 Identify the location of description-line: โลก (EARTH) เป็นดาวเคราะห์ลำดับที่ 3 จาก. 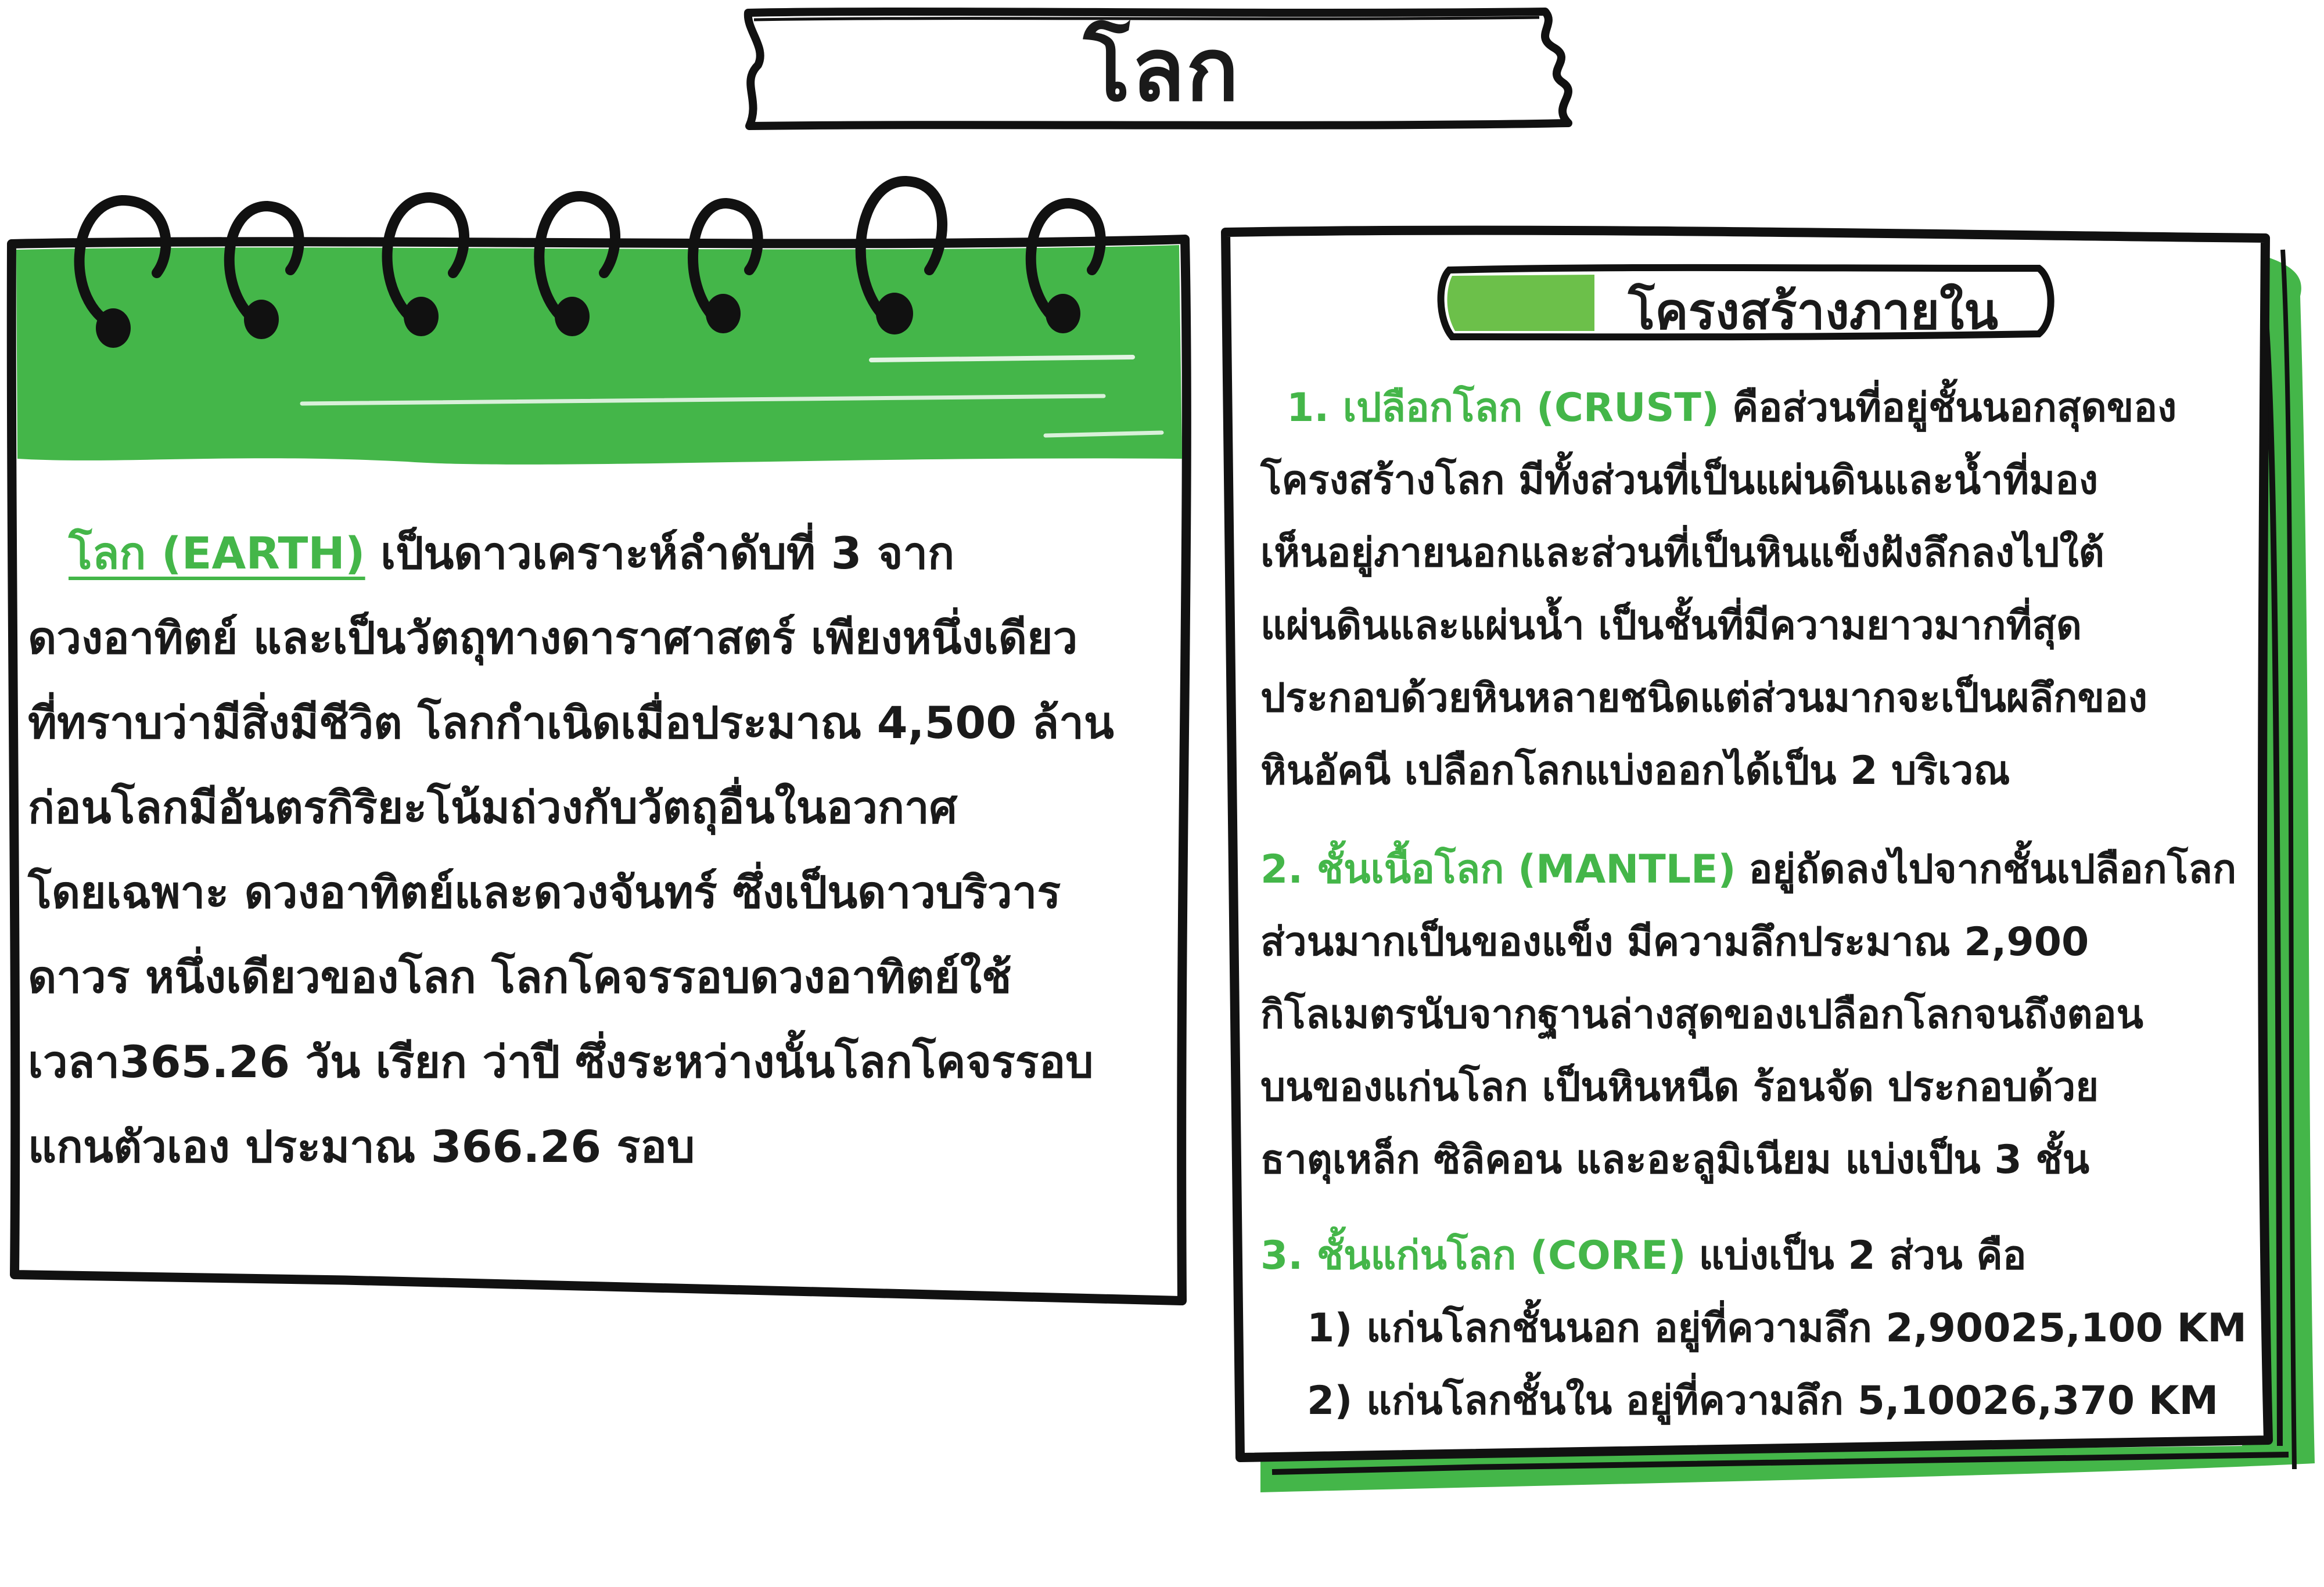
(606, 553).